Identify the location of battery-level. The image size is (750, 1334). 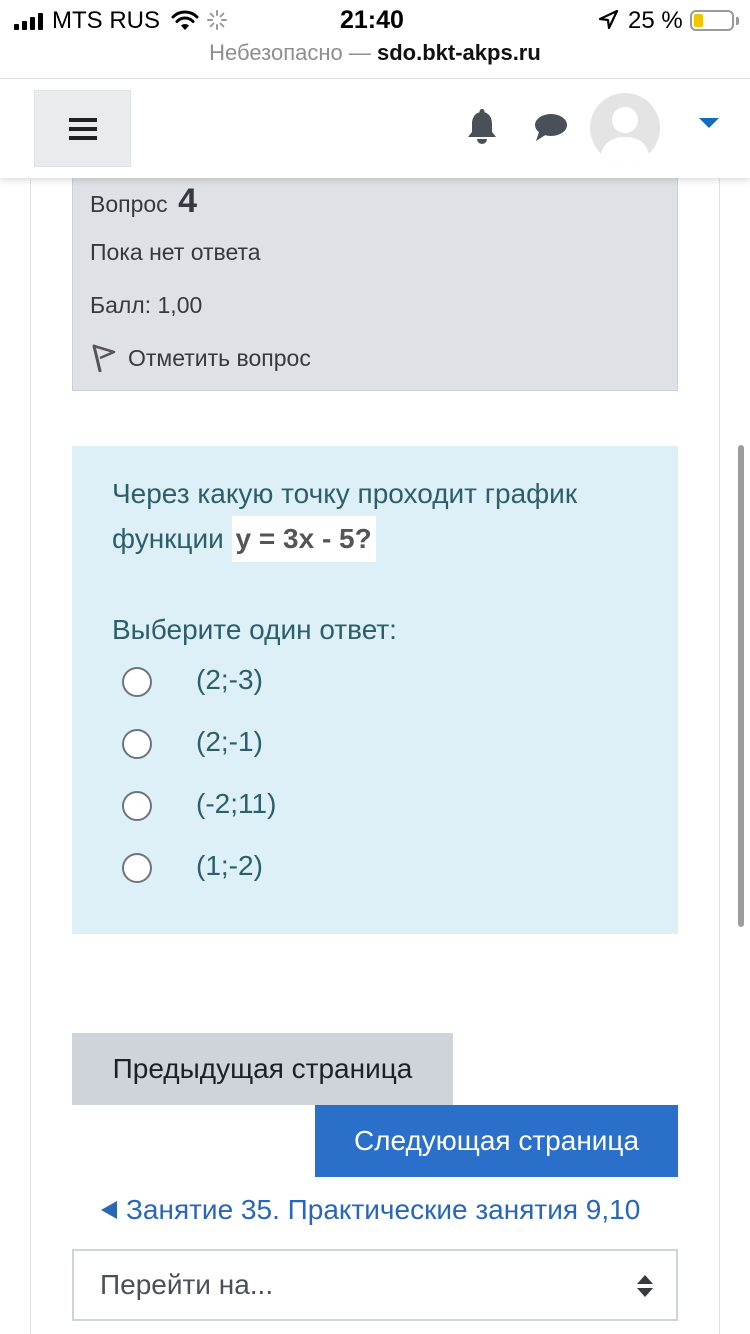
(698, 20).